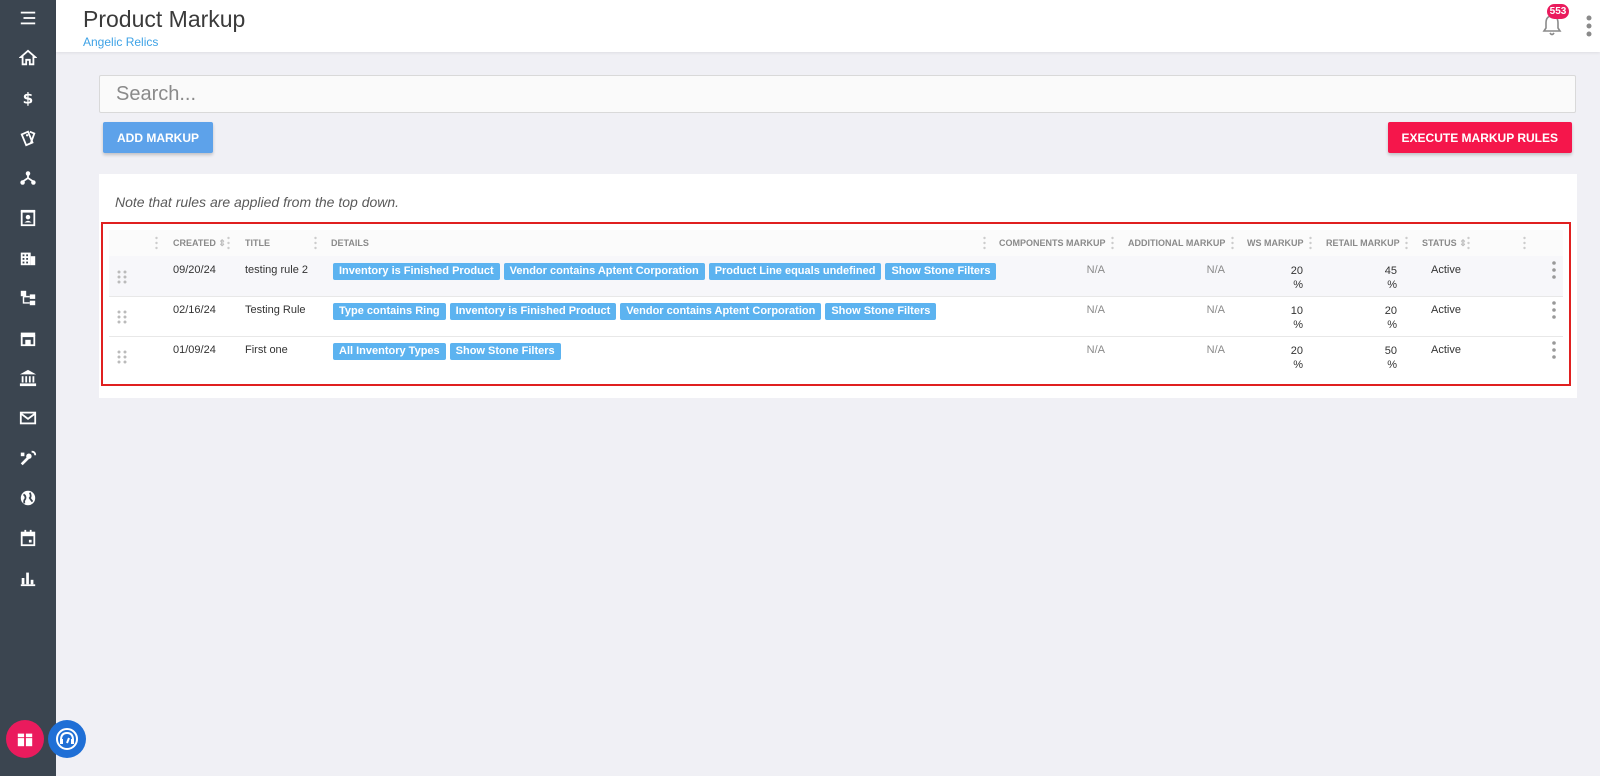  Describe the element at coordinates (828, 26) in the screenshot. I see `top-bar: Product Markup Angelic Relics 553` at that location.